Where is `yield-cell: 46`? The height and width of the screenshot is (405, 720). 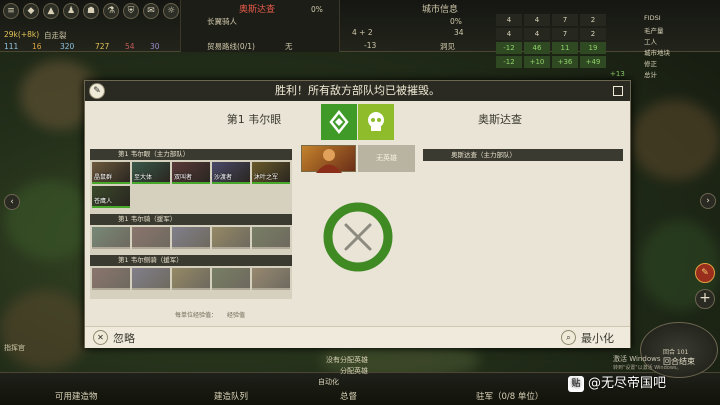 yield-cell: 46 is located at coordinates (537, 48).